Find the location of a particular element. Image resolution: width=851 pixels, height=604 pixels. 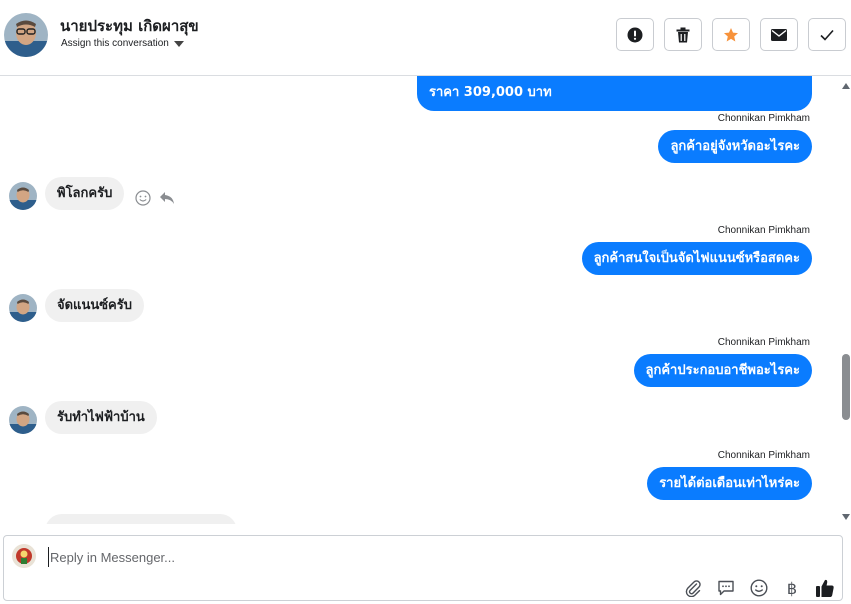

mark-unread-button is located at coordinates (779, 34).